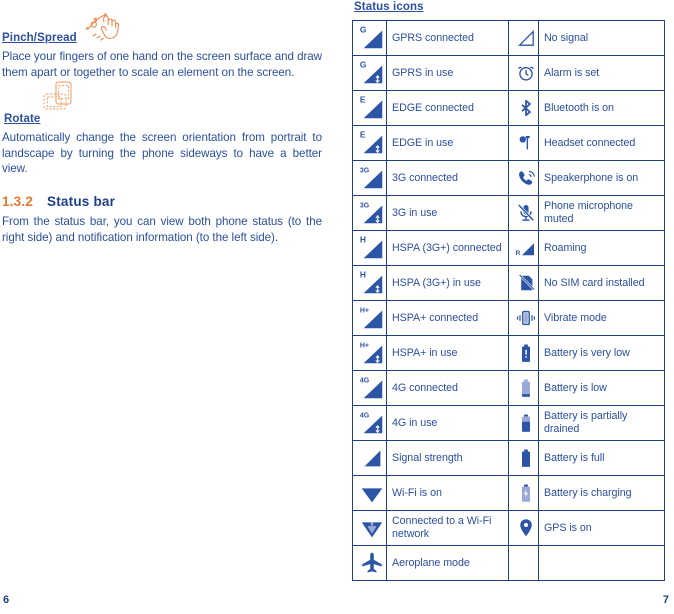  I want to click on battery-very-low-icon, so click(523, 353).